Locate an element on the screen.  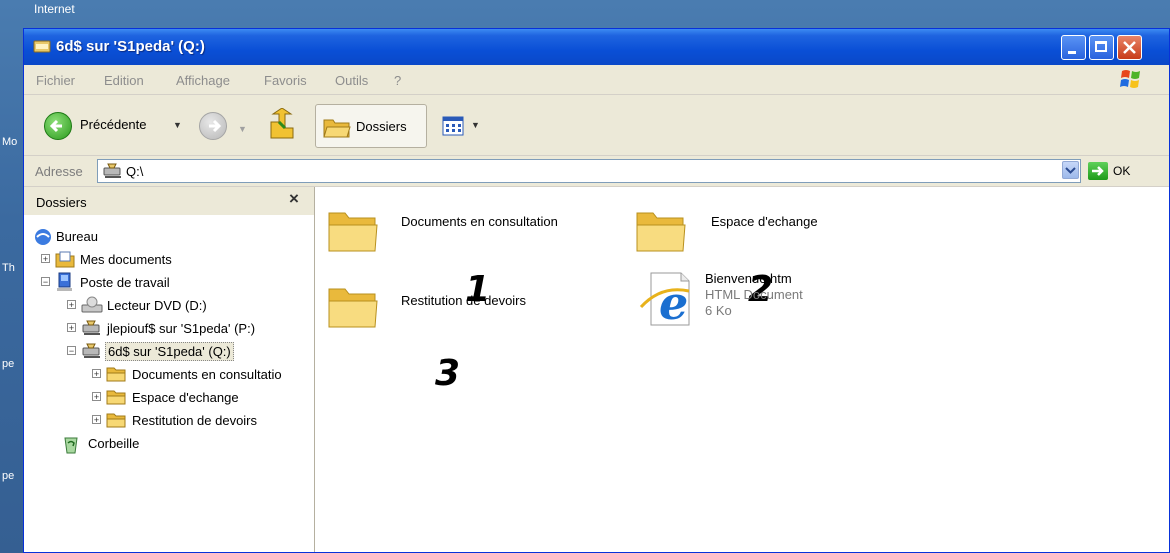
tree-item-corbeille: Corbeille is located at coordinates (182, 444).